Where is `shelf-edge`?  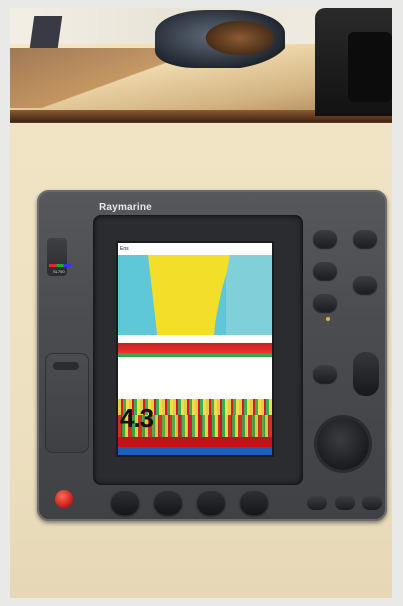
shelf-edge is located at coordinates (90, 78).